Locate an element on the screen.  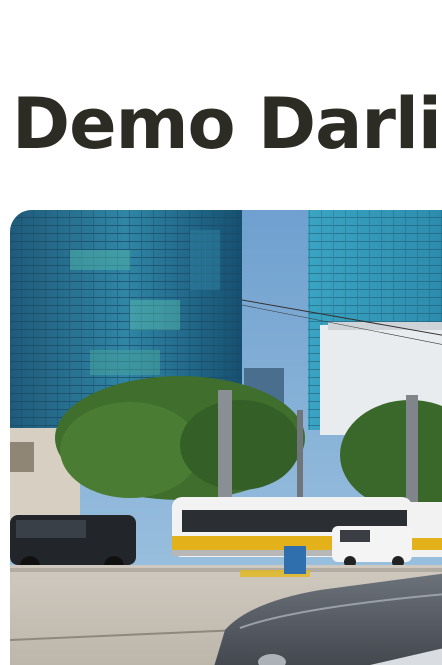
article-headline: Demo Darlin is located at coordinates (227, 124).